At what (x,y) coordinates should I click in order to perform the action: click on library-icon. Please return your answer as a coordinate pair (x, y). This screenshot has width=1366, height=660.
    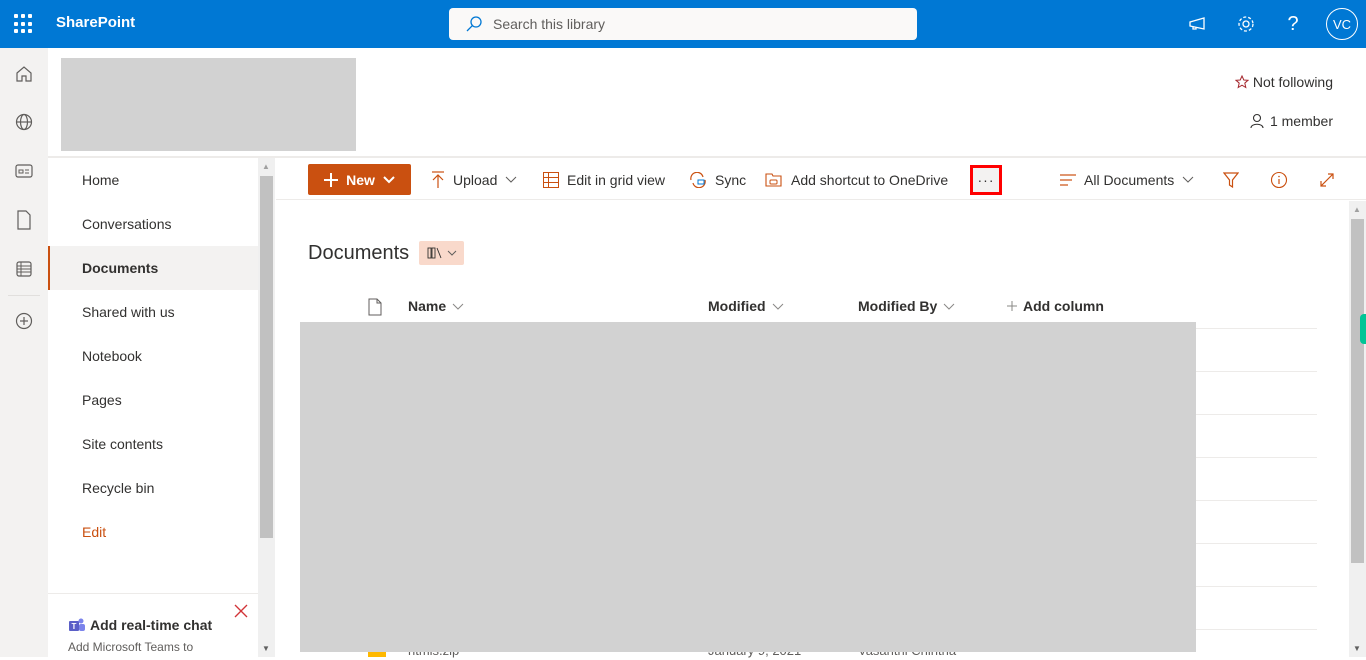
    Looking at the image, I should click on (434, 253).